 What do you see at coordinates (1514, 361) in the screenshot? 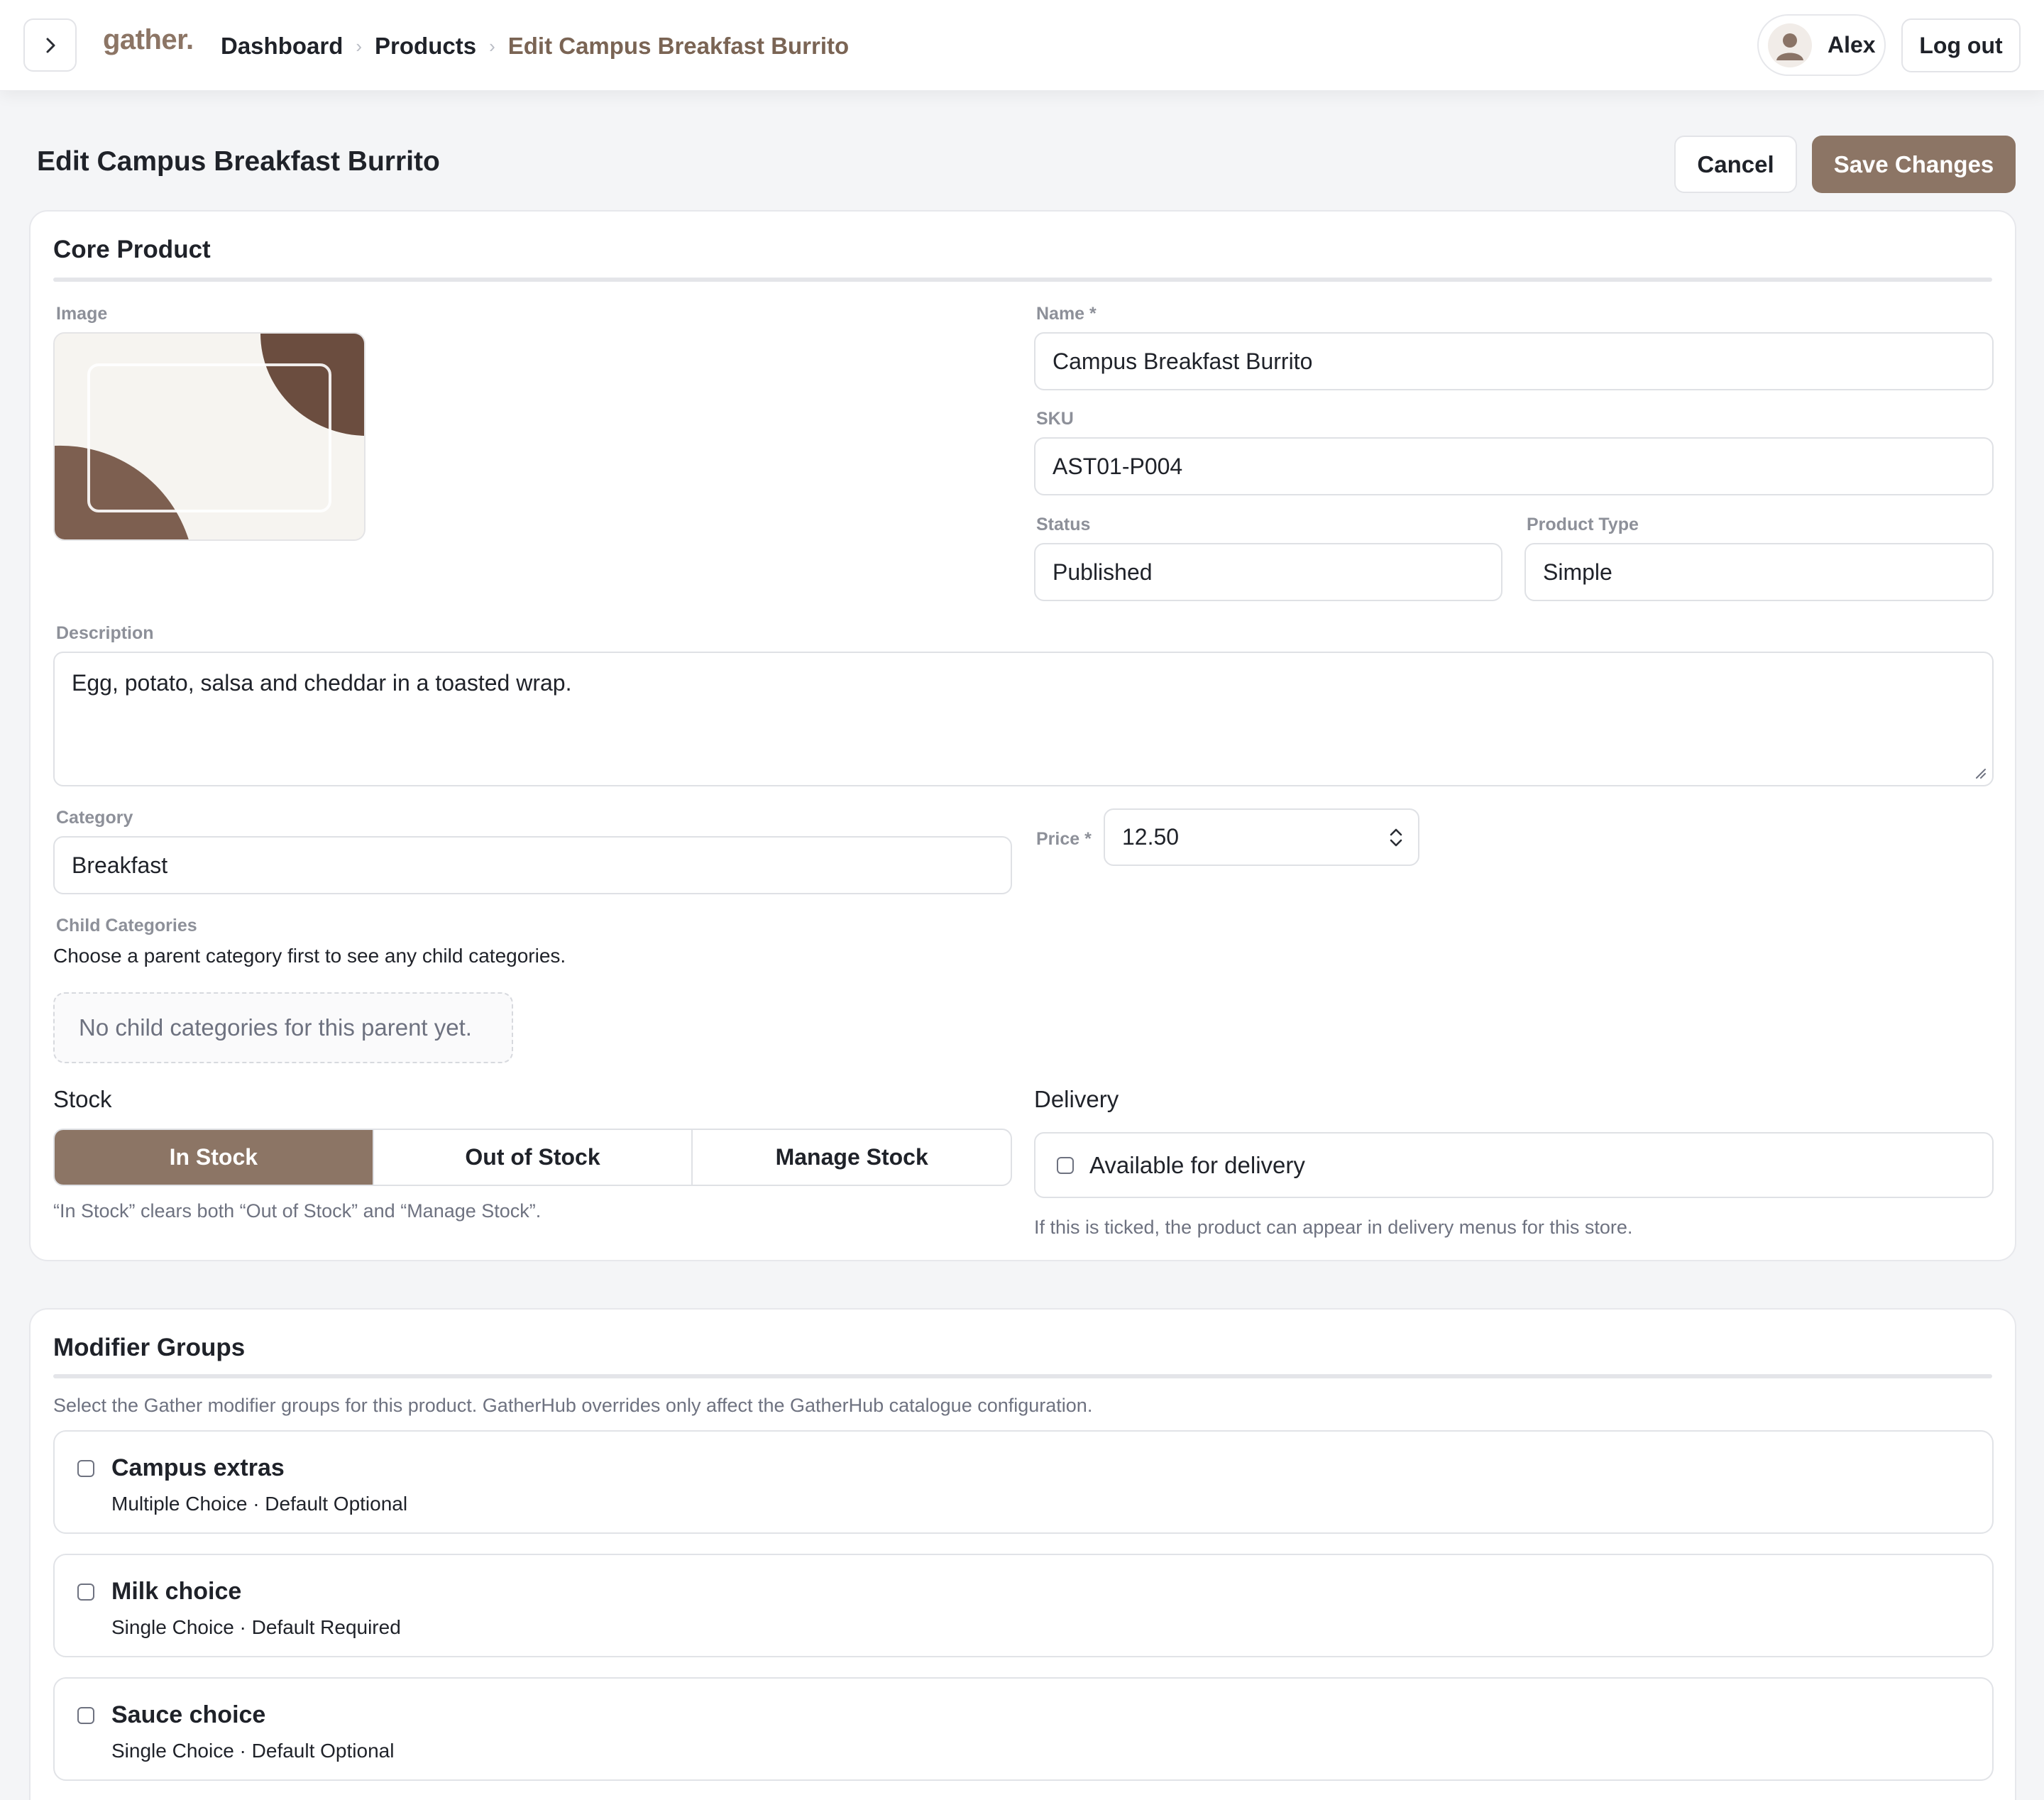
I see `name-input: Campus Breakfast Burrito` at bounding box center [1514, 361].